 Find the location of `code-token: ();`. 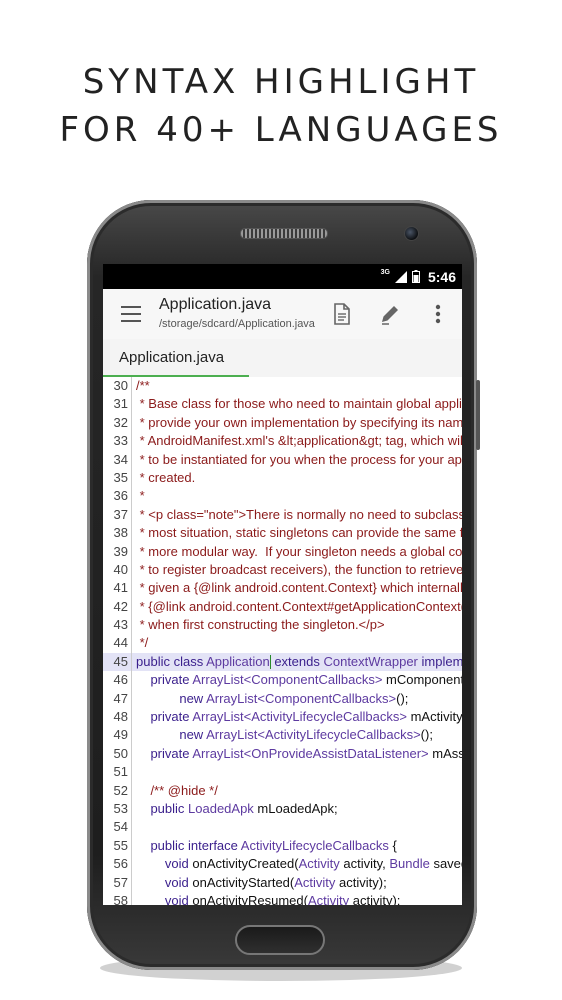

code-token: (); is located at coordinates (402, 698).